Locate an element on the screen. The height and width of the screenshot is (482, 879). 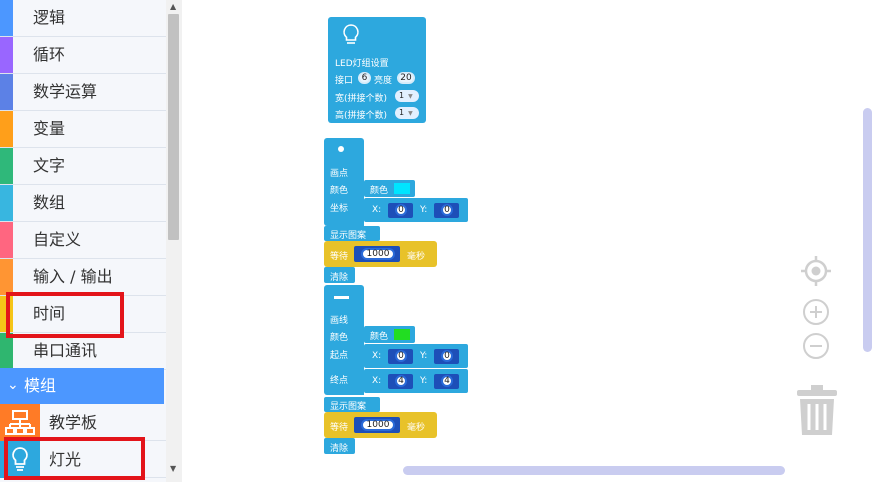
category-label: 输入 / 输出 is located at coordinates (73, 276).